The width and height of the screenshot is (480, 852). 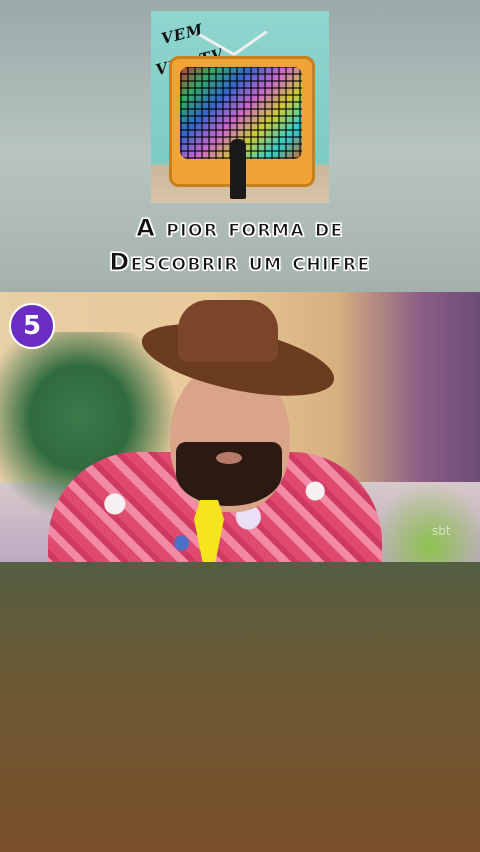 I want to click on person-mouth, so click(x=229, y=458).